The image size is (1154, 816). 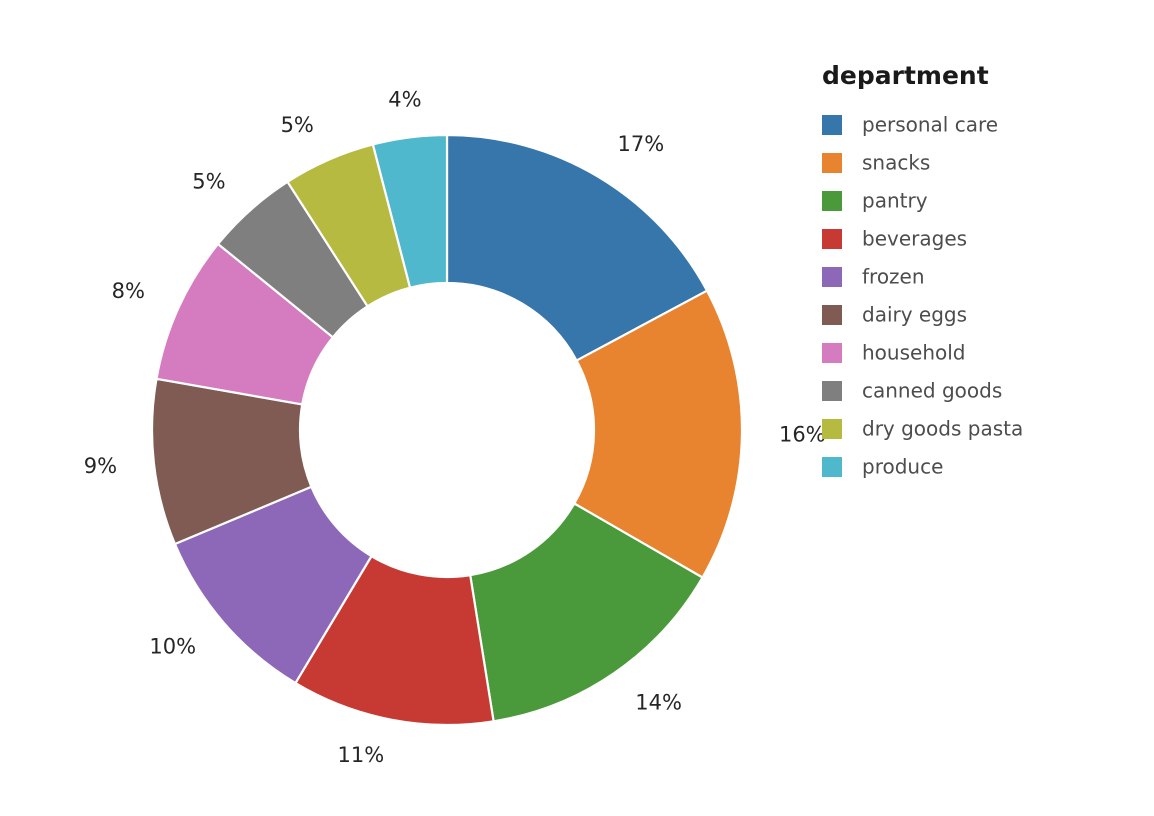 What do you see at coordinates (914, 315) in the screenshot?
I see `legend-item-label: dairy eggs` at bounding box center [914, 315].